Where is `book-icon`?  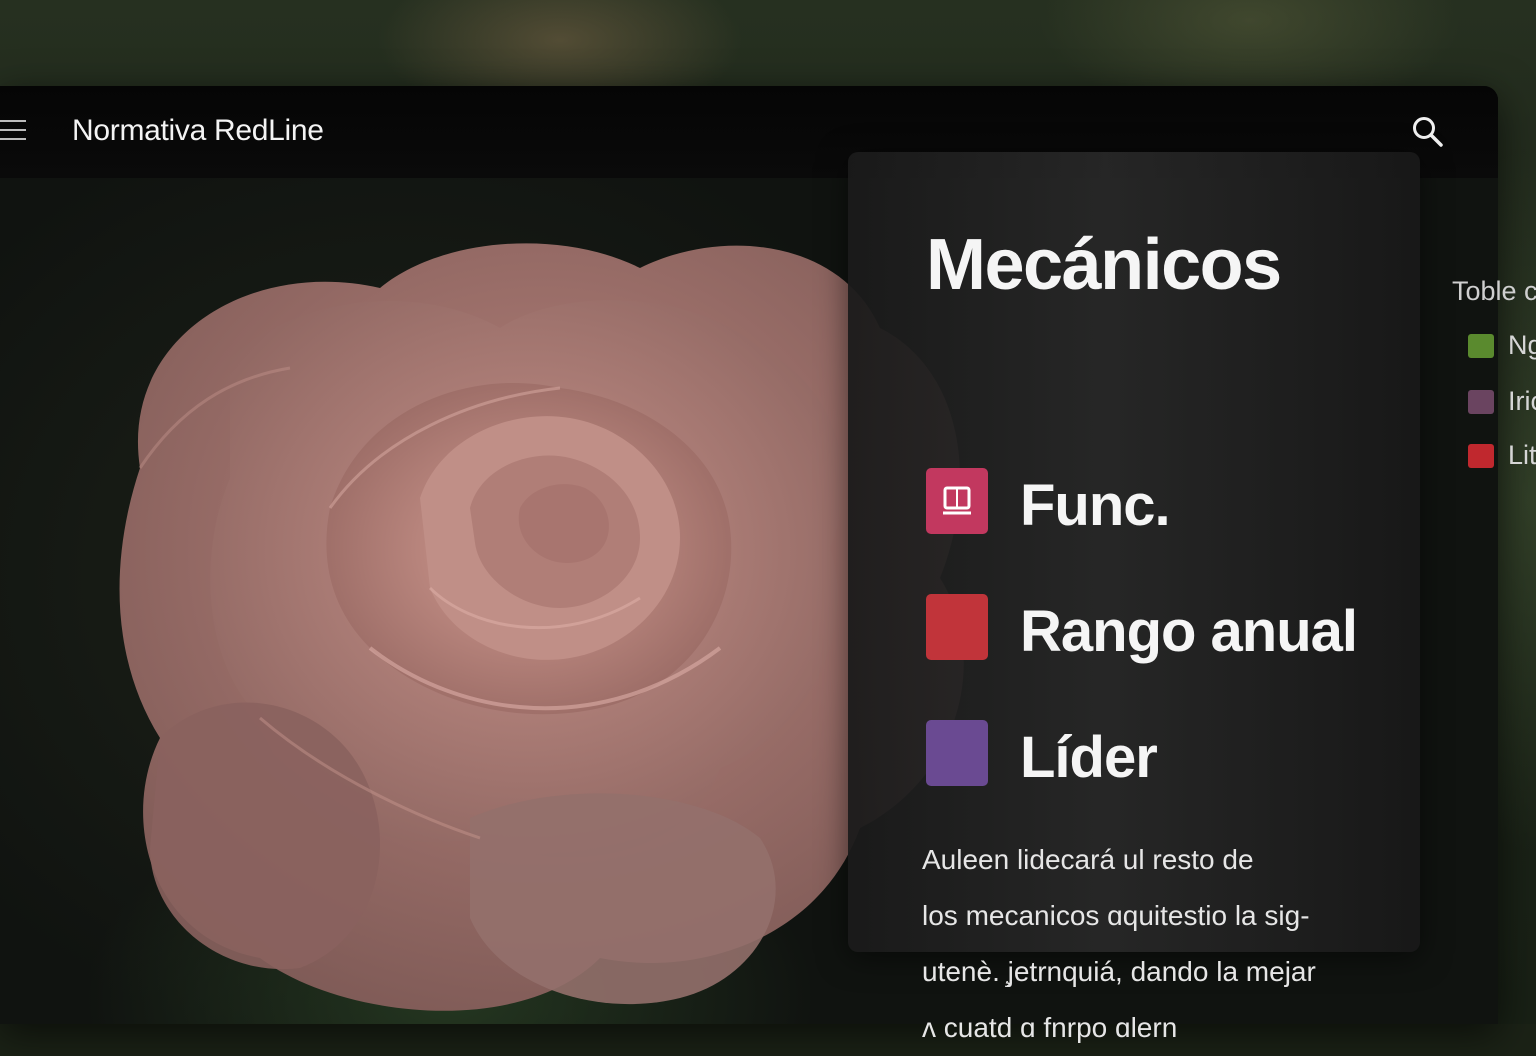 book-icon is located at coordinates (957, 501).